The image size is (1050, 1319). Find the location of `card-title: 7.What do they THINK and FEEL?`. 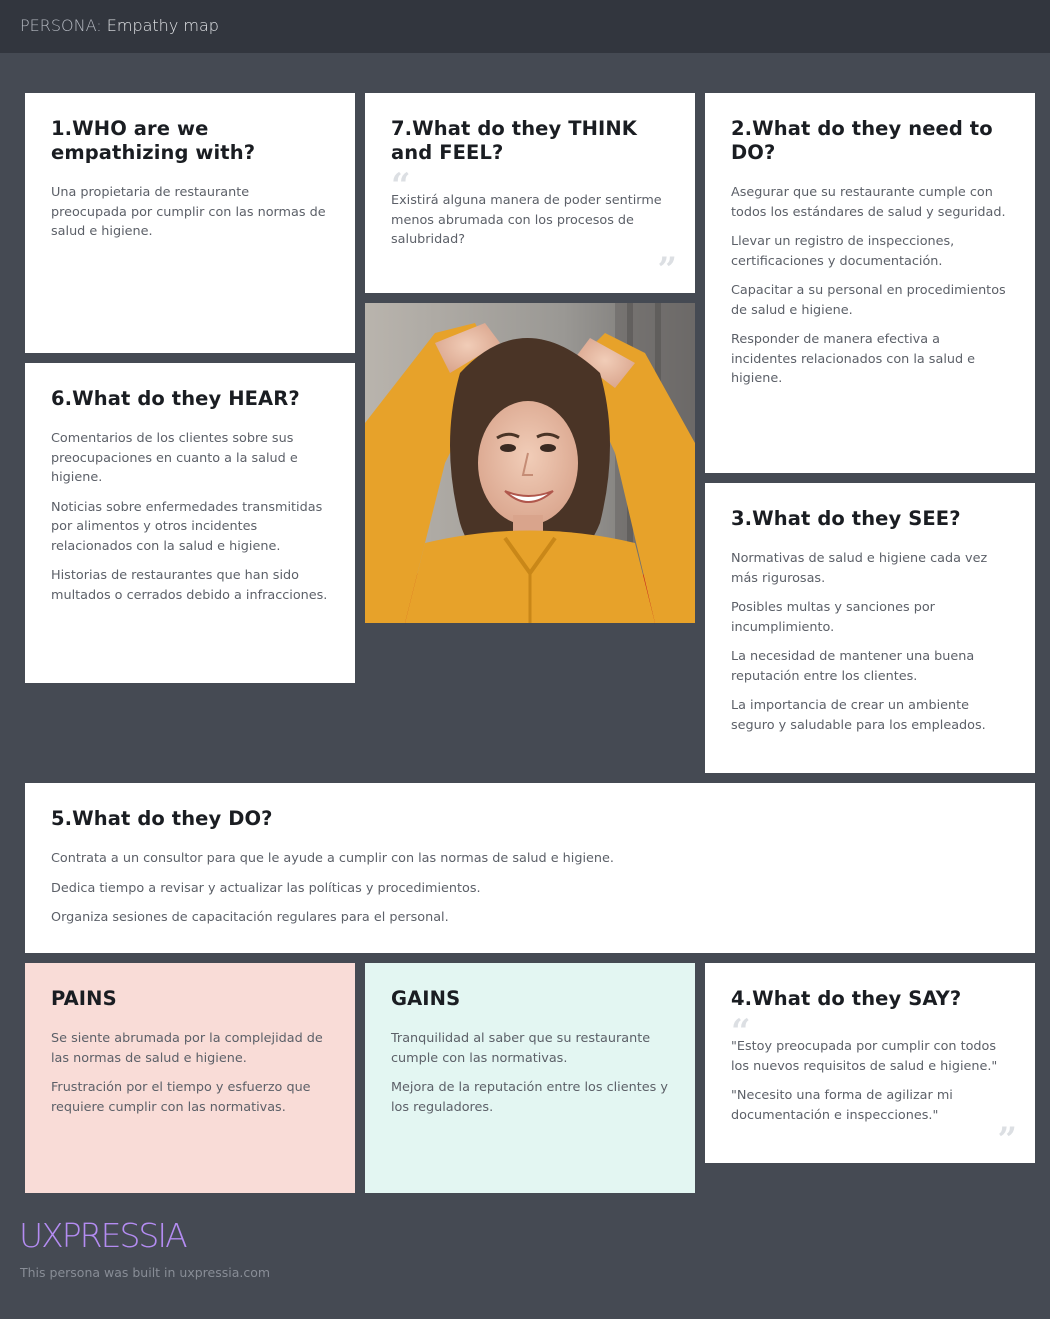

card-title: 7.What do they THINK and FEEL? is located at coordinates (514, 140).